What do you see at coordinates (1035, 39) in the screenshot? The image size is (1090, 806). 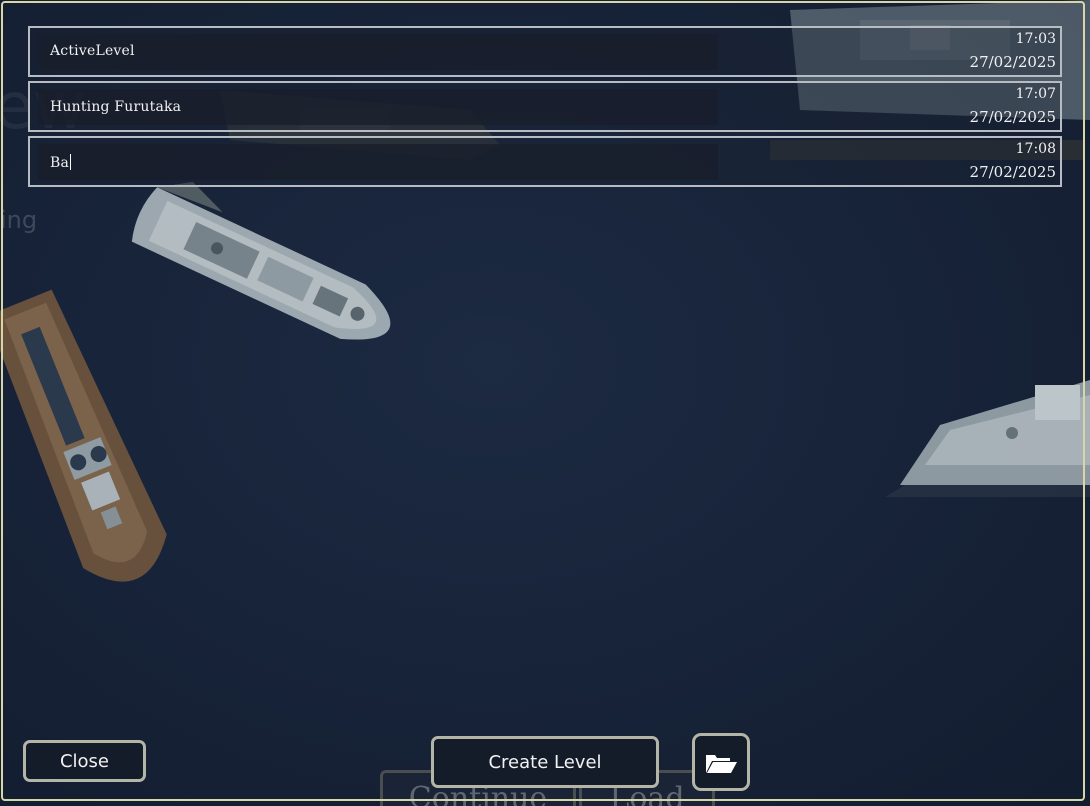 I see `level-time: 17:03` at bounding box center [1035, 39].